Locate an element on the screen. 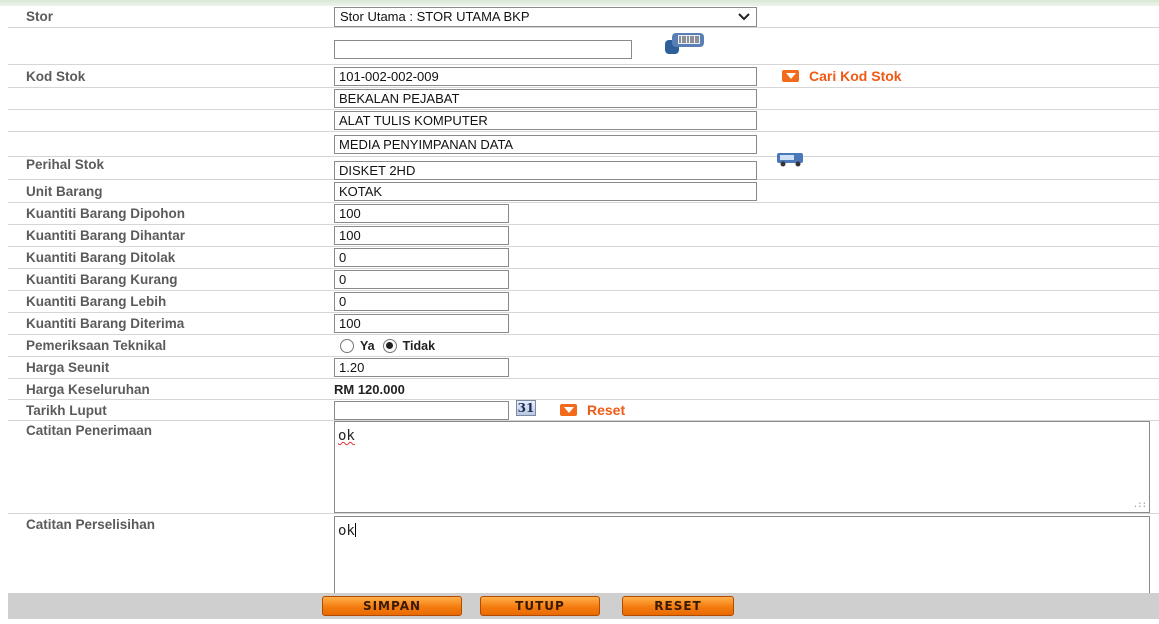 This screenshot has width=1159, height=624. row-pemeriksaan-teknikal: Pemeriksaan Teknikal Ya Tidak is located at coordinates (583, 346).